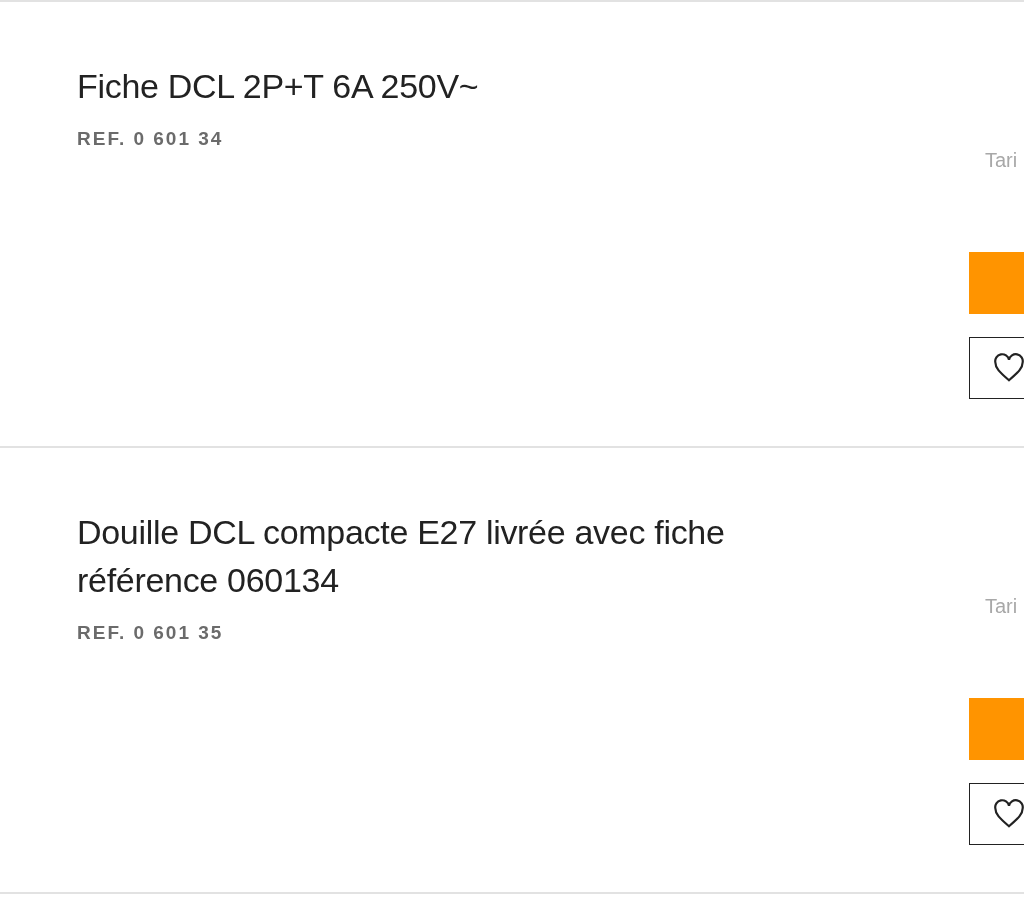  What do you see at coordinates (151, 139) in the screenshot?
I see `product-reference: REF. 0 601 34` at bounding box center [151, 139].